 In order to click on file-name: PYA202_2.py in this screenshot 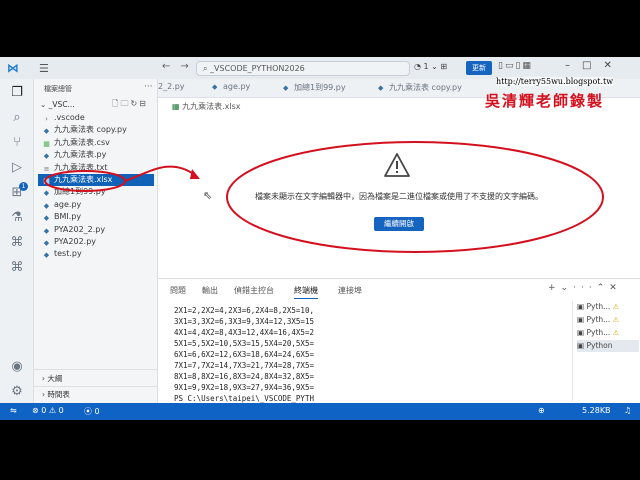, I will do `click(80, 229)`.